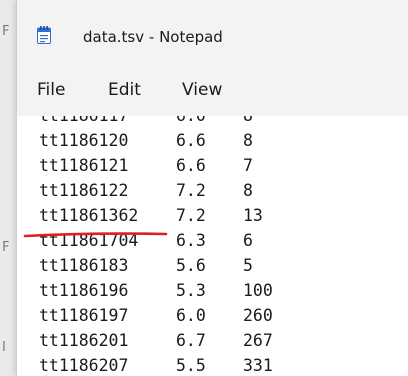 This screenshot has height=376, width=408. Describe the element at coordinates (84, 315) in the screenshot. I see `row-id: tt1186197` at that location.